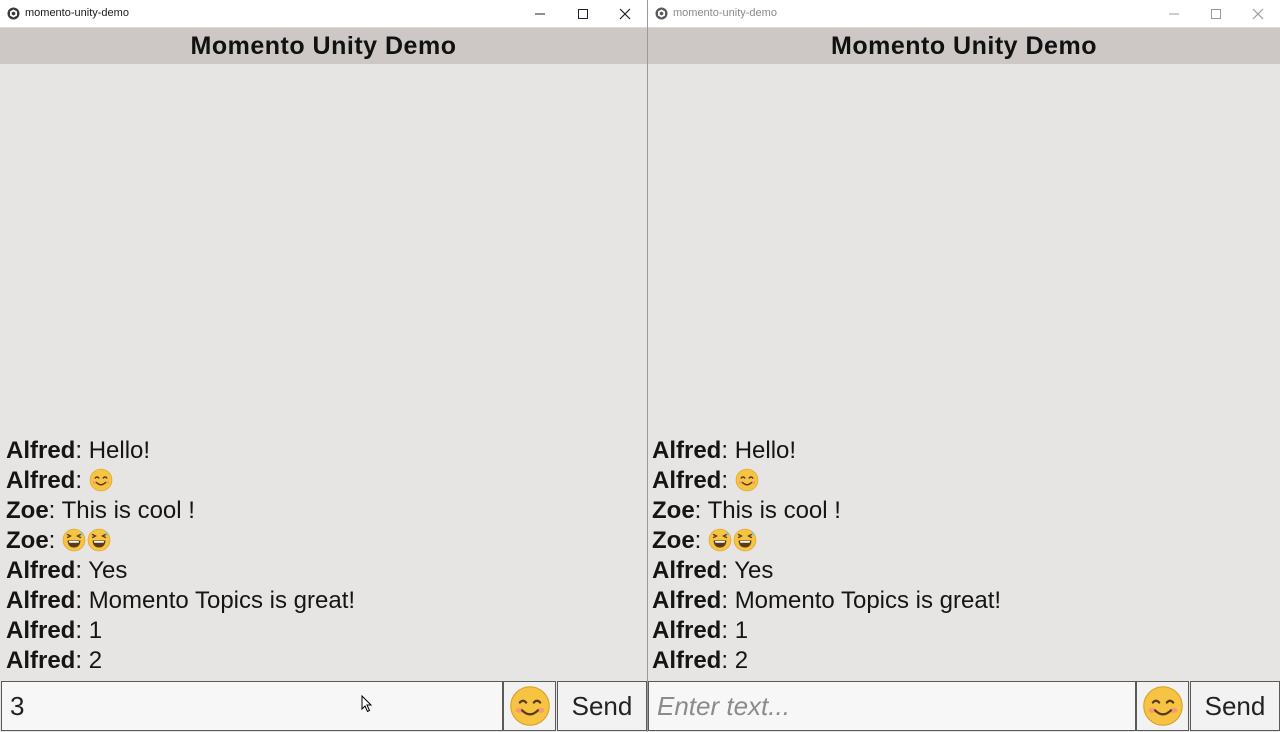 Image resolution: width=1280 pixels, height=732 pixels. What do you see at coordinates (725, 13) in the screenshot?
I see `window-title: momento-unity-demo` at bounding box center [725, 13].